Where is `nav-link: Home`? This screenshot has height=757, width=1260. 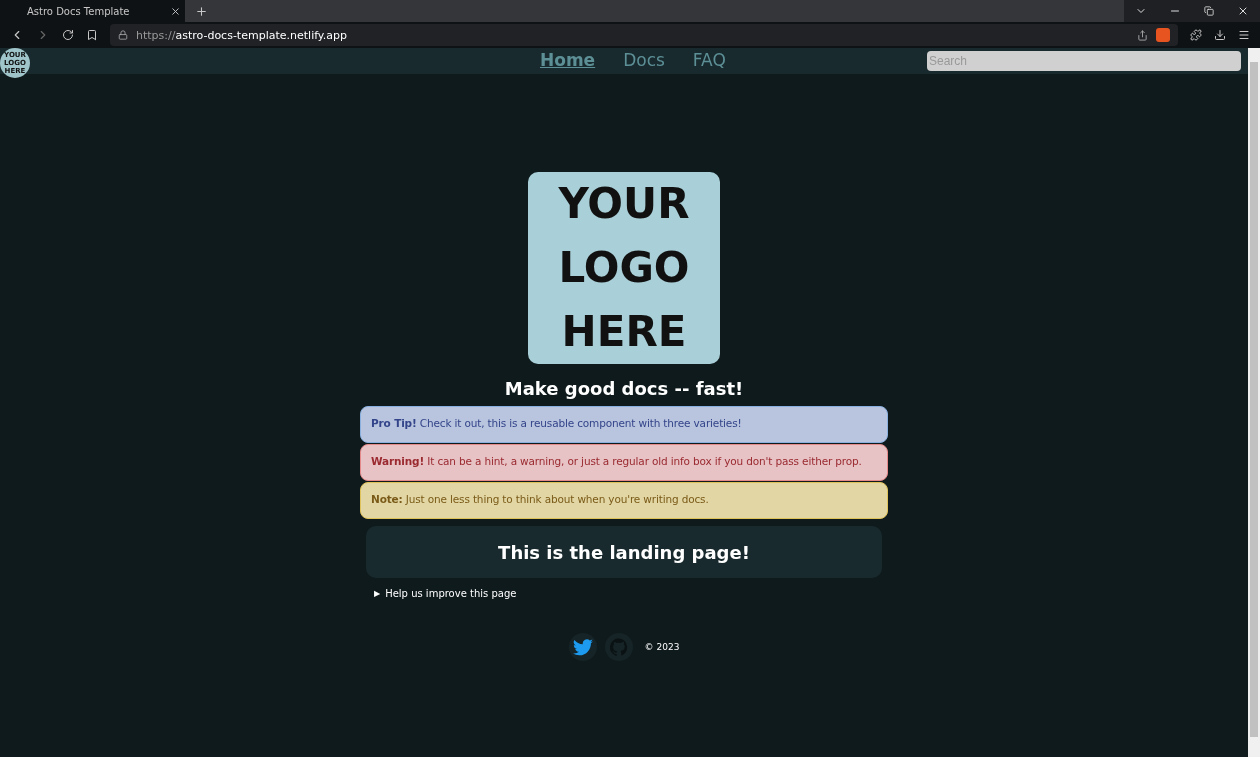 nav-link: Home is located at coordinates (568, 60).